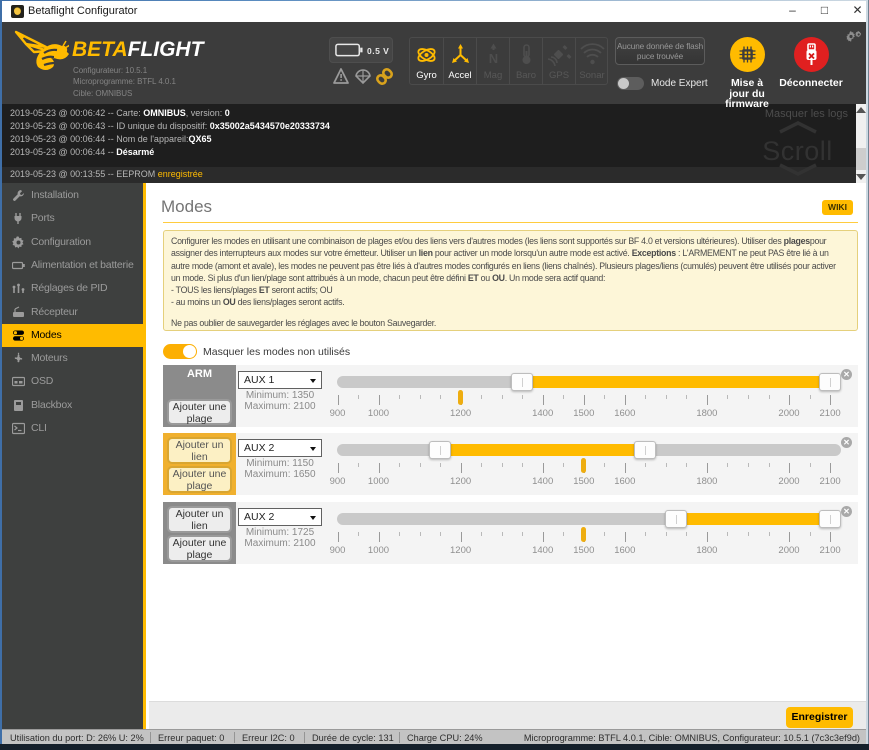  Describe the element at coordinates (493, 58) in the screenshot. I see `svg-text: N` at that location.